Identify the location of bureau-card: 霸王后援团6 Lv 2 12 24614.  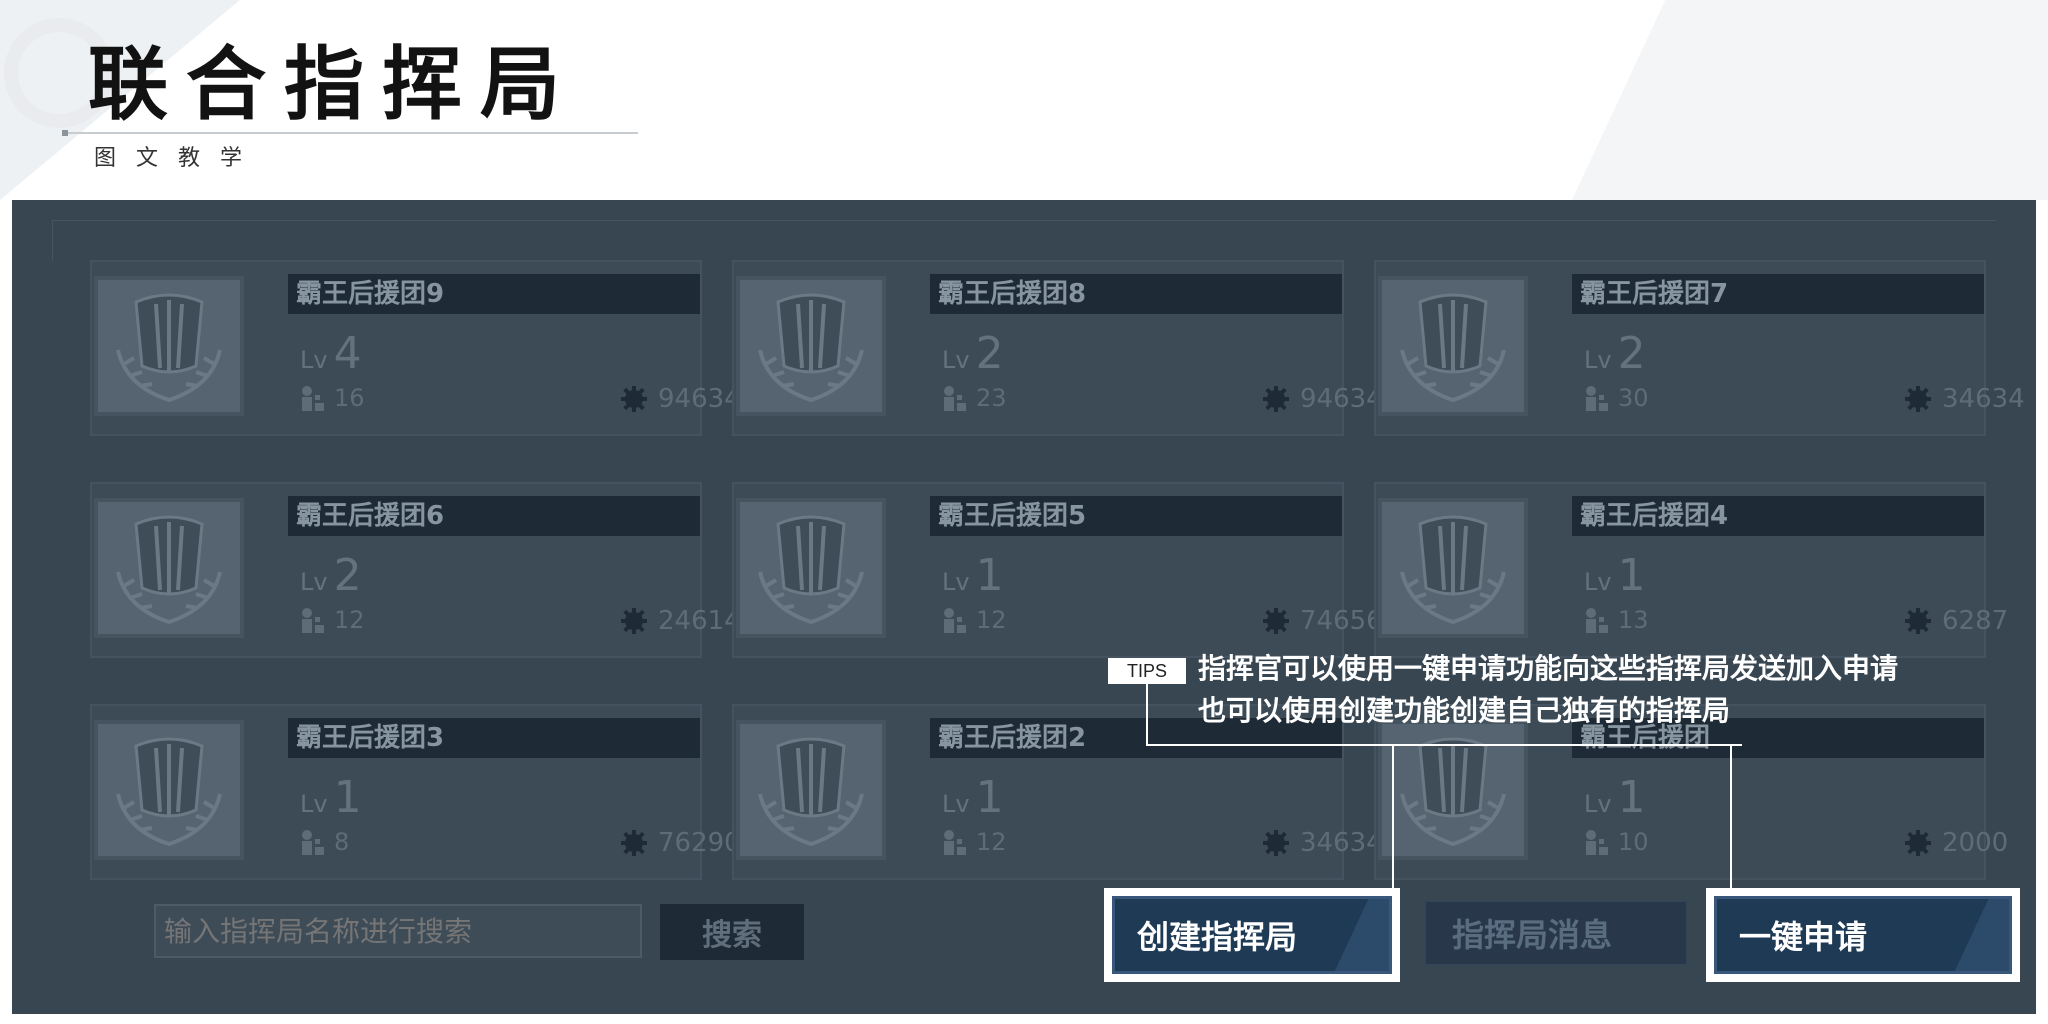
(415, 570).